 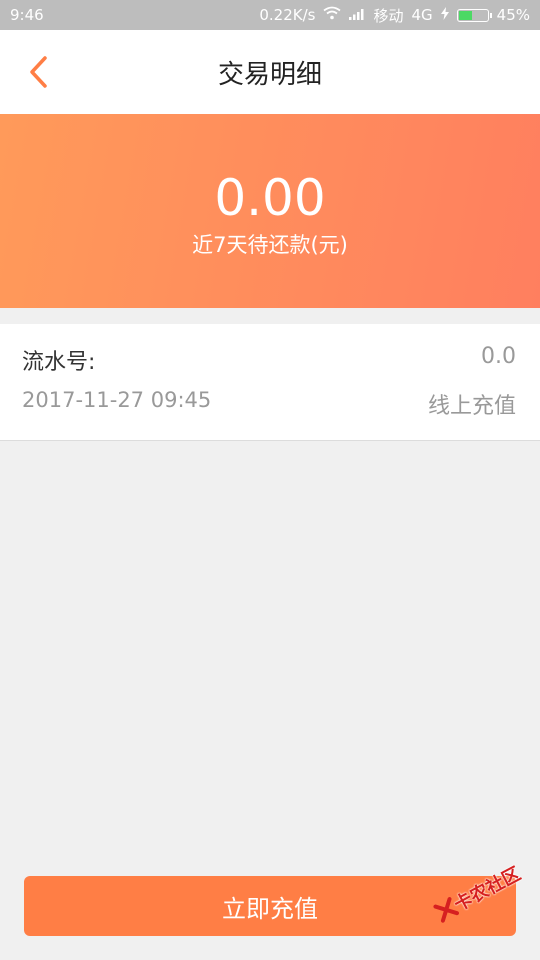 I want to click on transaction-type: 线上充值, so click(x=471, y=406).